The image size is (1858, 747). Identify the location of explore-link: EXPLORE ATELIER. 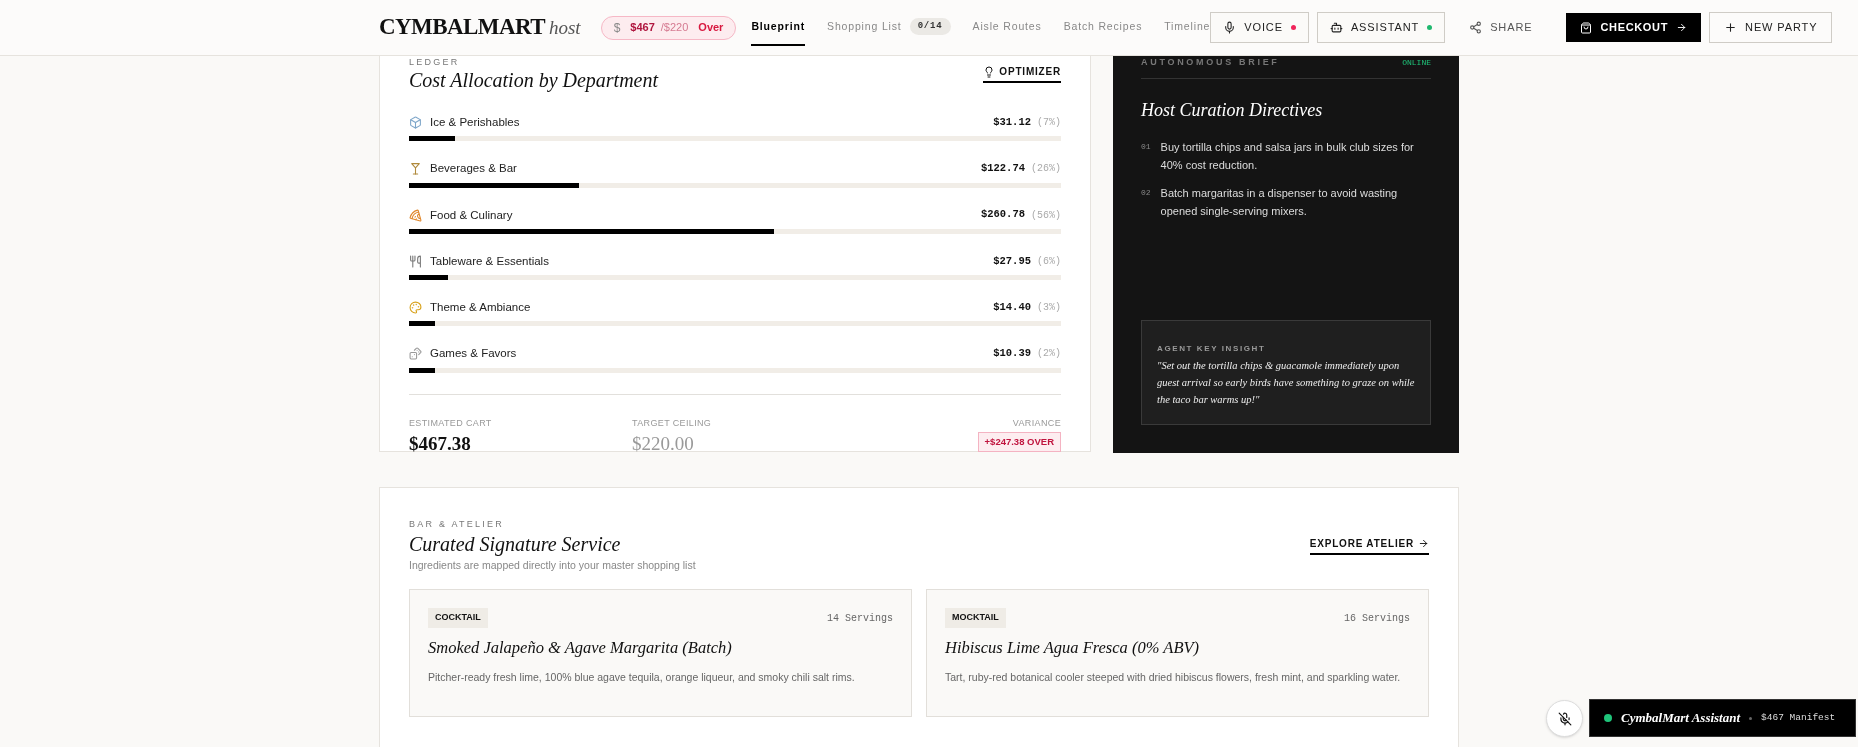
(1369, 545).